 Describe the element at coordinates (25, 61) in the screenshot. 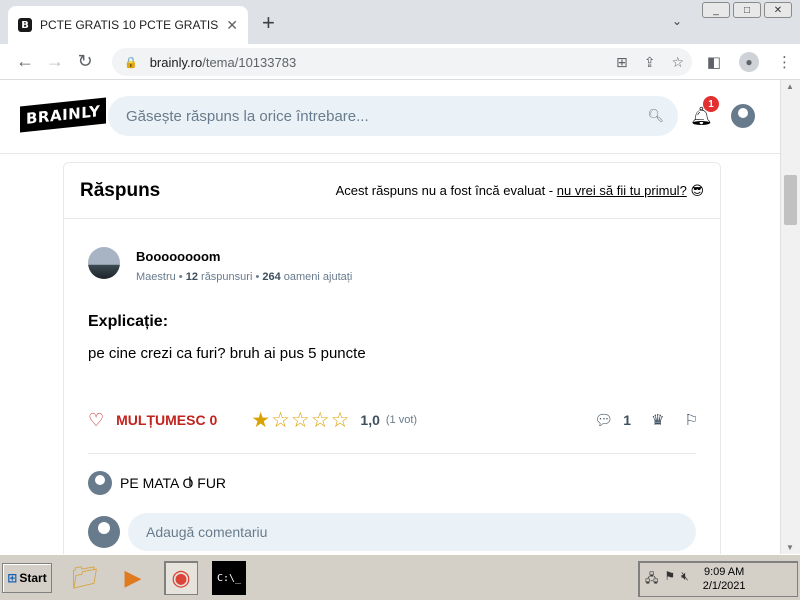

I see `back-arrow-icon: ←` at that location.